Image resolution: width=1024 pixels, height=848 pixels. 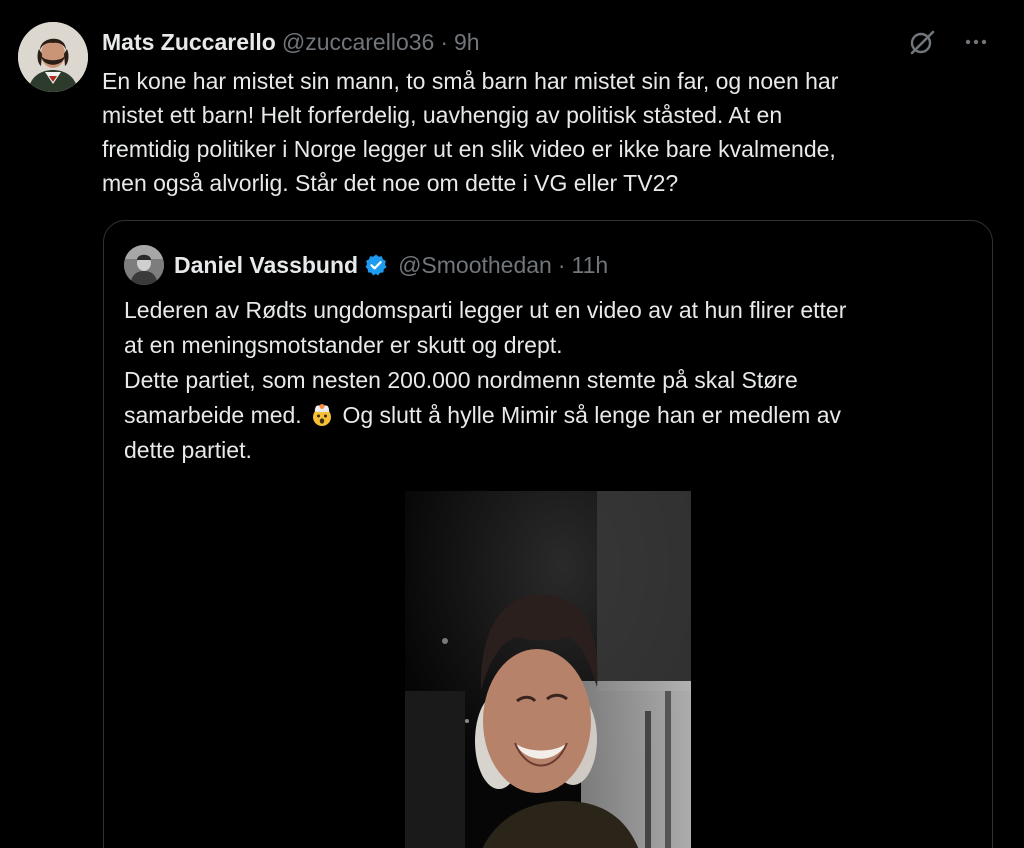 What do you see at coordinates (922, 42) in the screenshot?
I see `grok-icon` at bounding box center [922, 42].